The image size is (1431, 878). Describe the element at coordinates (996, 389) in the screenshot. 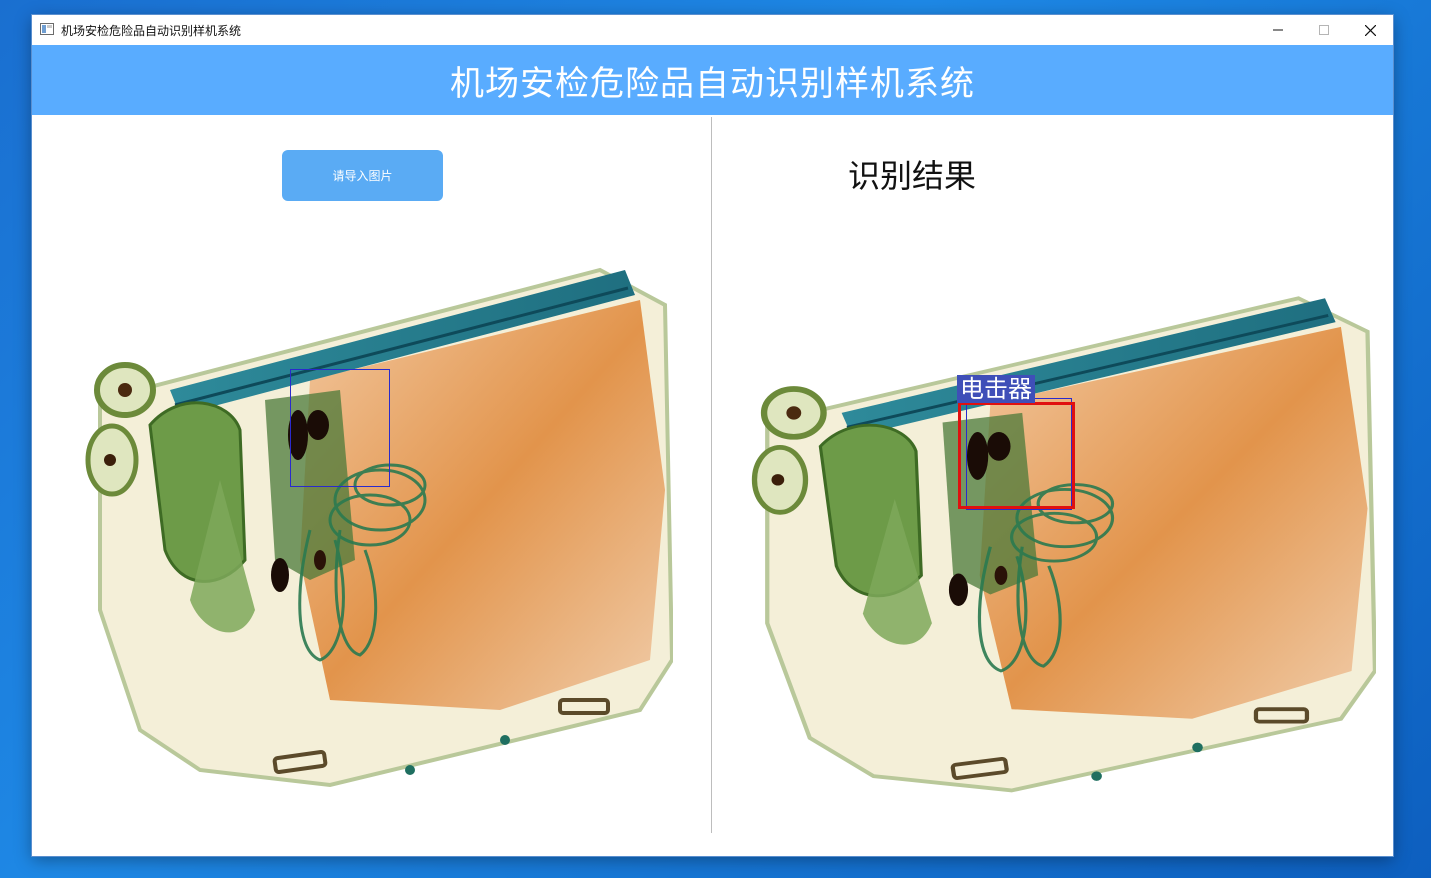

I see `detection-label: 电击器` at that location.